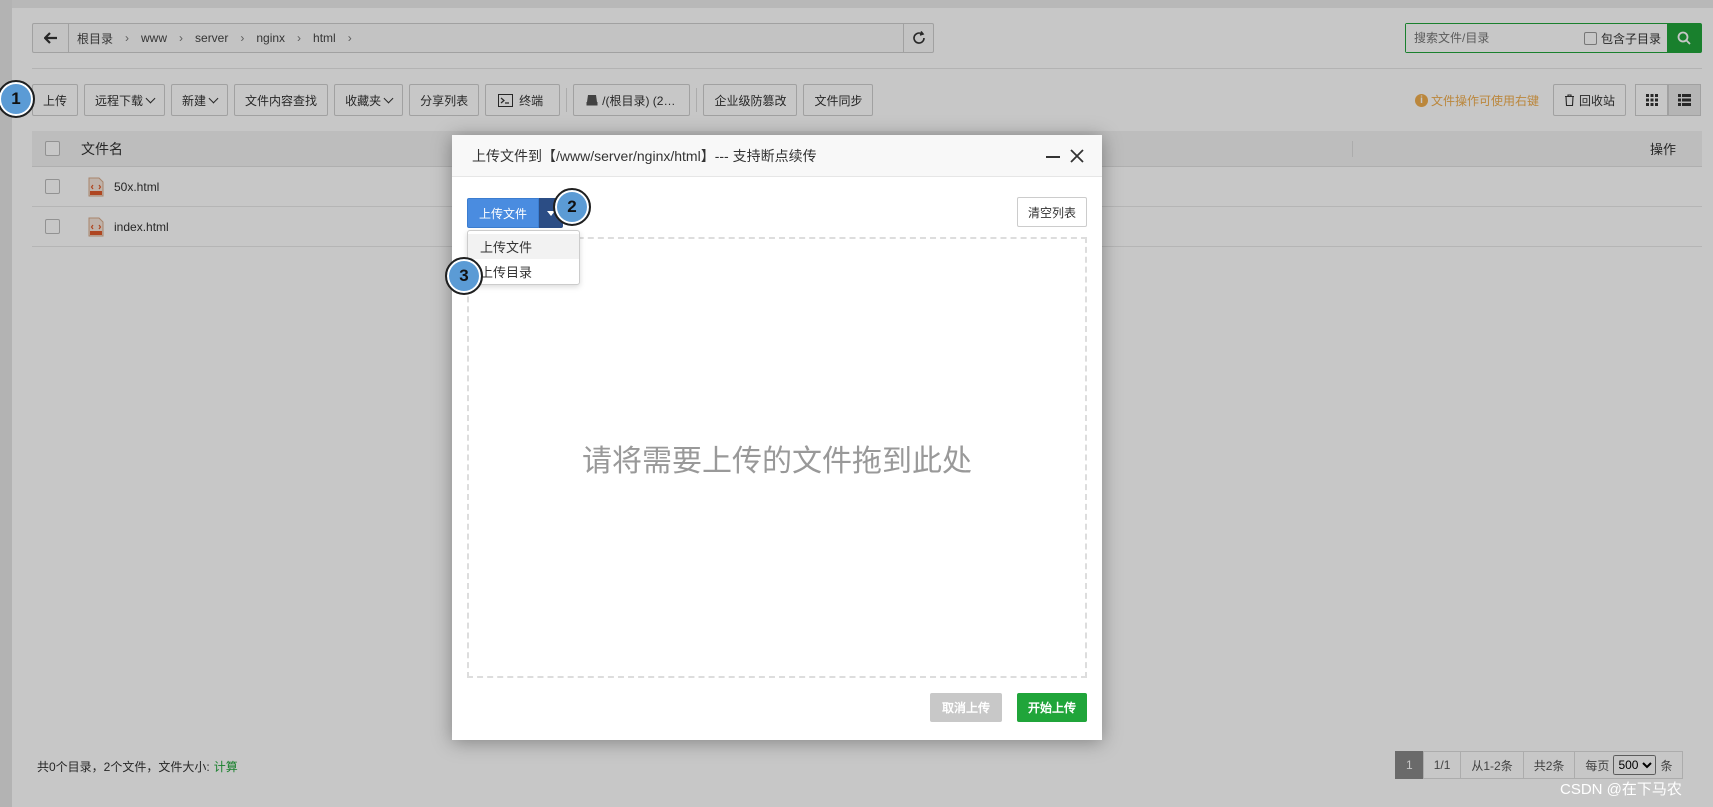  What do you see at coordinates (572, 207) in the screenshot?
I see `step-marker-2: 2` at bounding box center [572, 207].